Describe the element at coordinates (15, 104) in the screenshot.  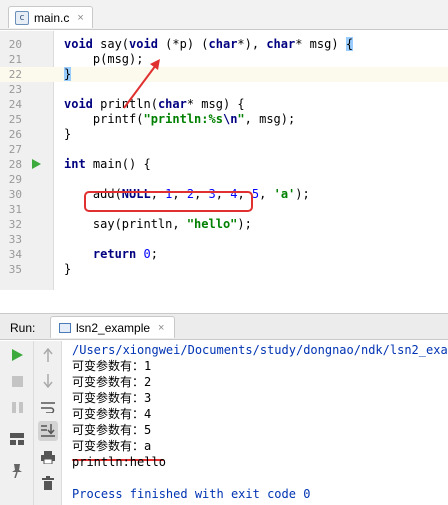
I see `line-number: 24` at that location.